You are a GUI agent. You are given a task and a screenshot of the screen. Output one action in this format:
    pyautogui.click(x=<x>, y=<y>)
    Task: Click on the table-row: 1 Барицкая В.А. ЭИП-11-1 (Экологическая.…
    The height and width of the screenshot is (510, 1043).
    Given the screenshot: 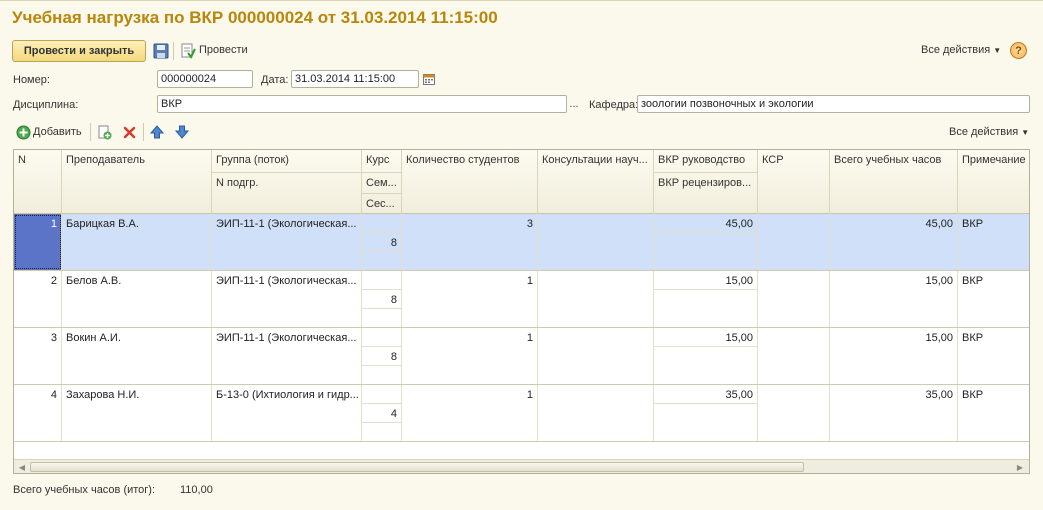 What is the action you would take?
    pyautogui.click(x=521, y=242)
    